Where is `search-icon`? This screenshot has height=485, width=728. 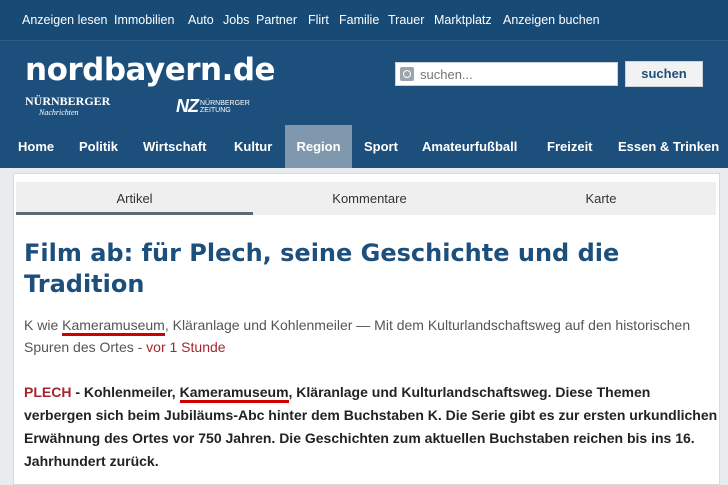
search-icon is located at coordinates (407, 74).